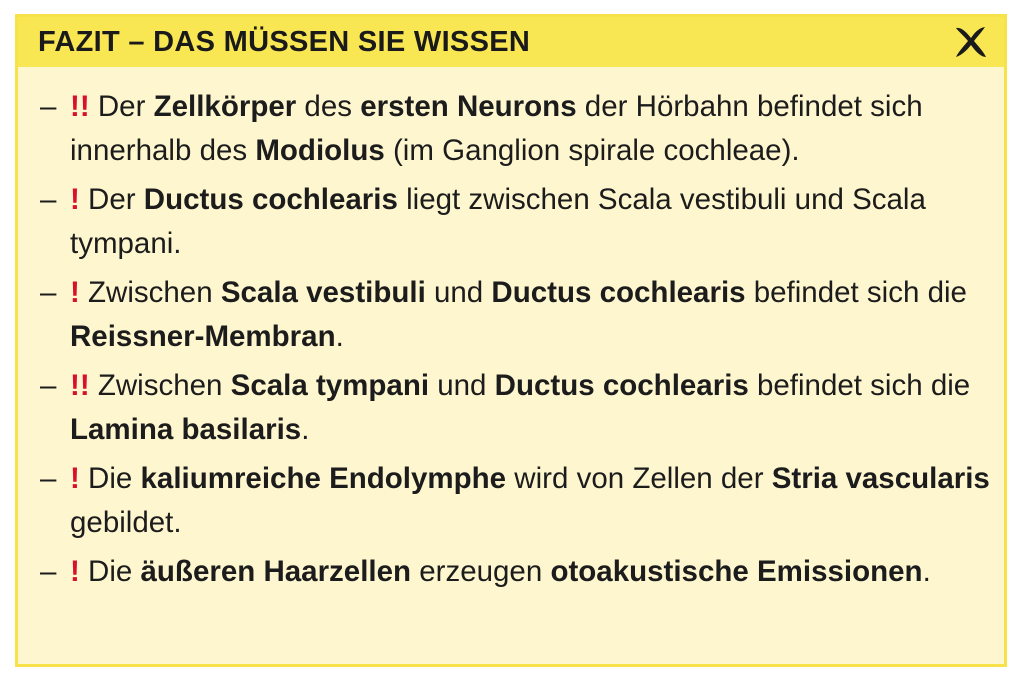 This screenshot has height=683, width=1024. I want to click on item-text: des, so click(328, 106).